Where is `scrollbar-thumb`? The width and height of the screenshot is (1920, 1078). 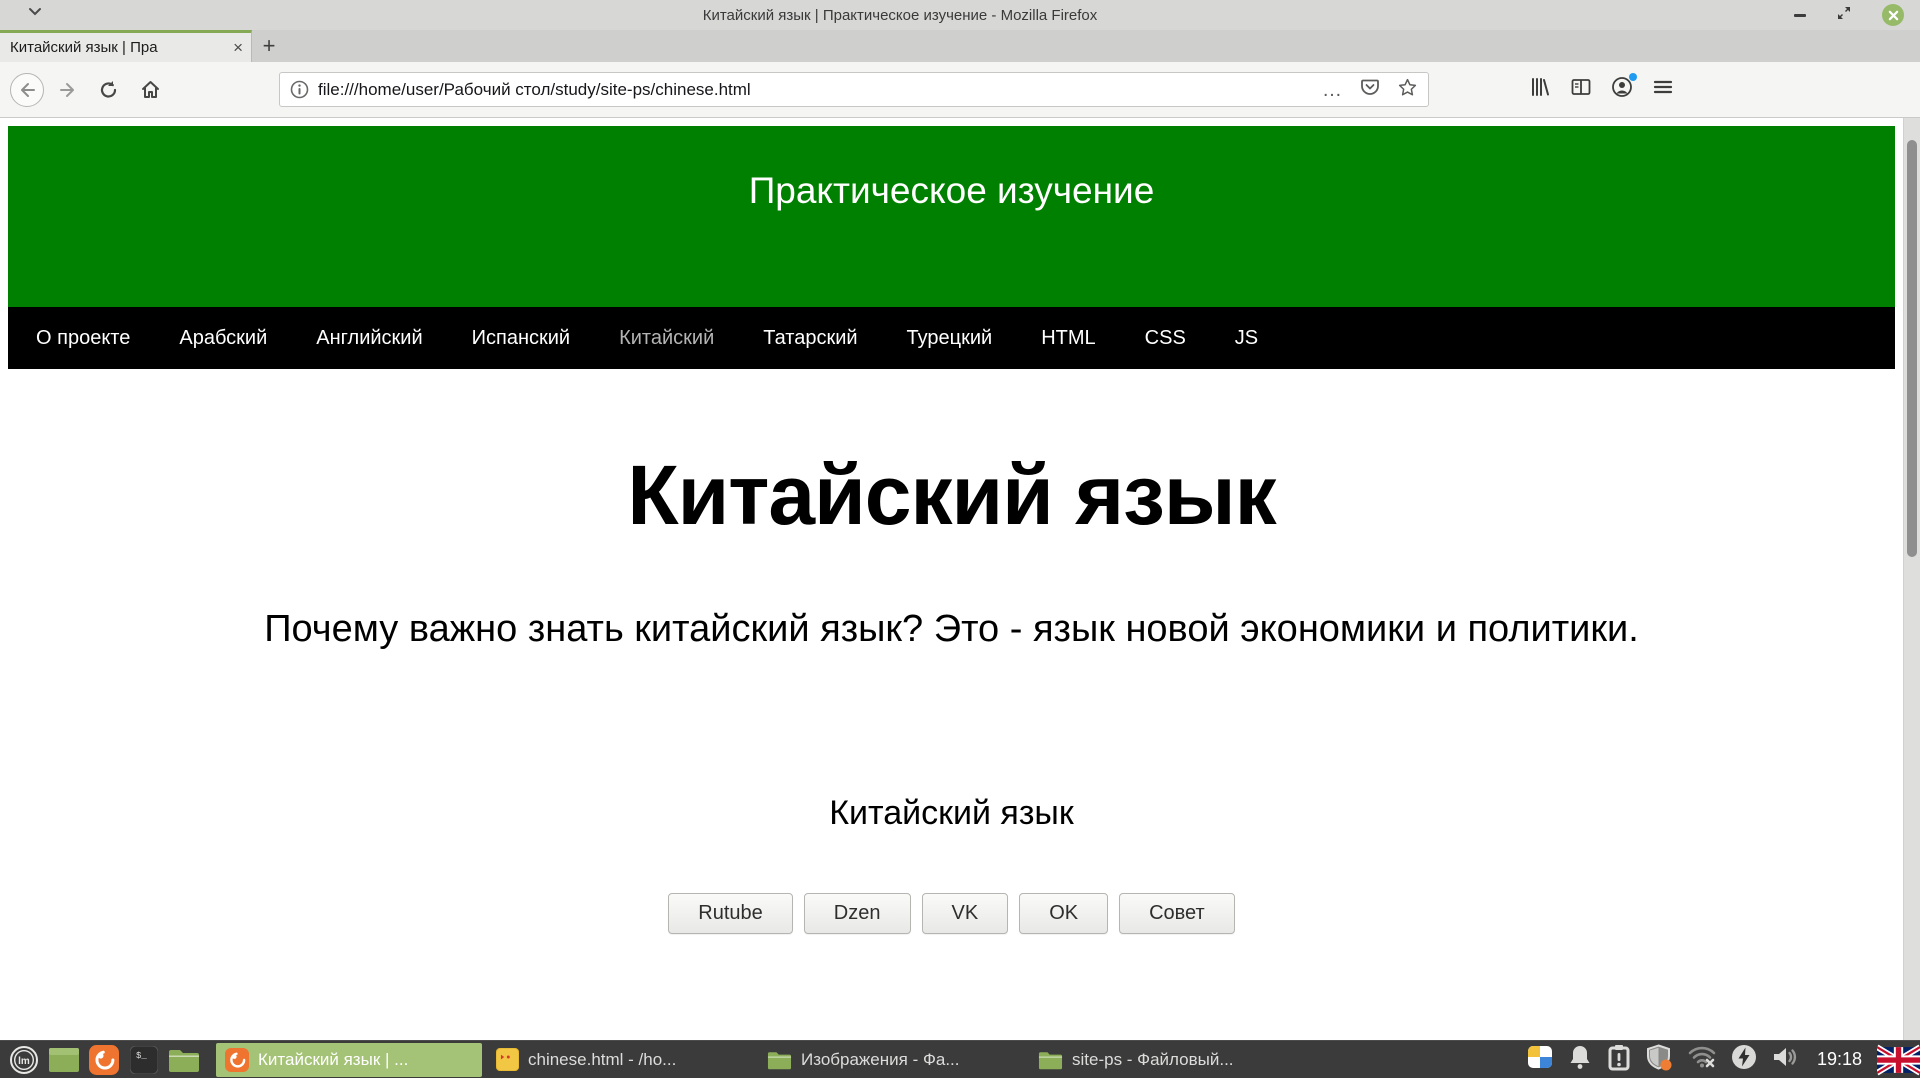
scrollbar-thumb is located at coordinates (1912, 348).